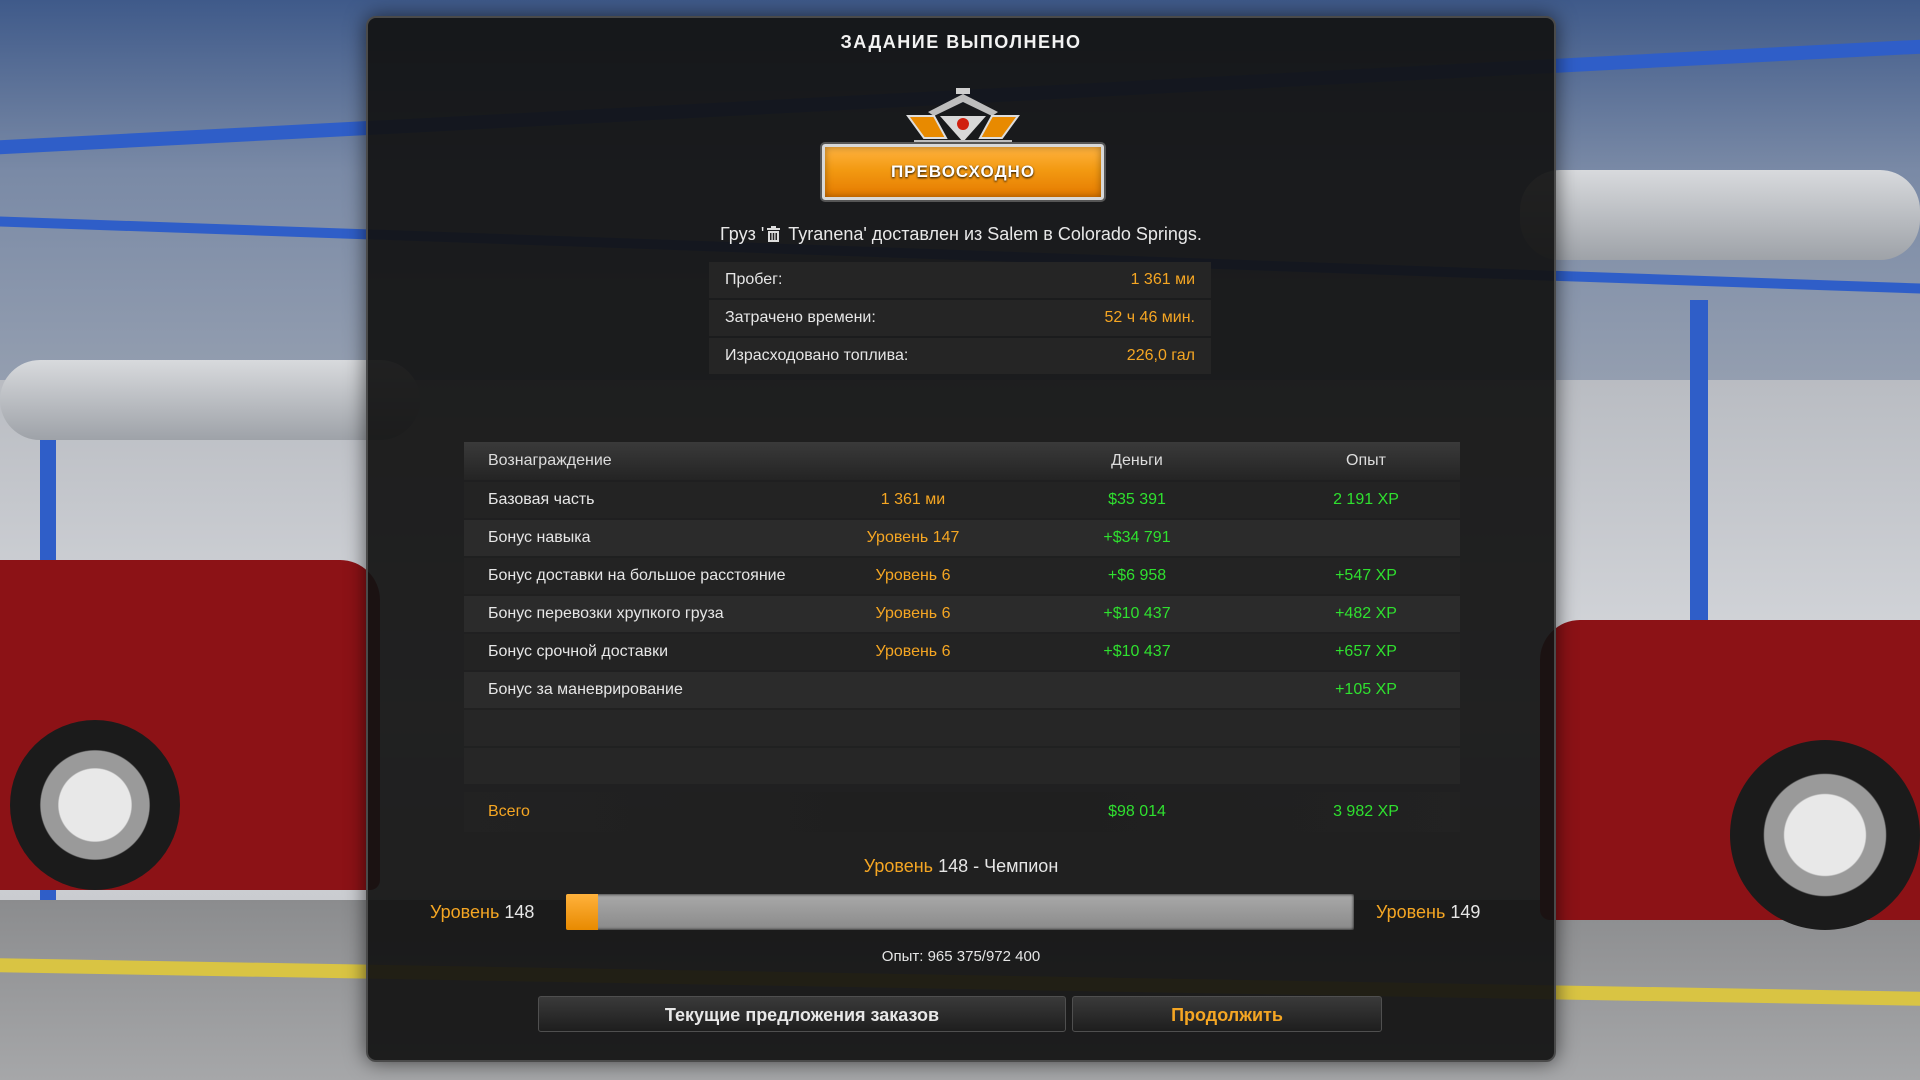 Image resolution: width=1920 pixels, height=1080 pixels. I want to click on stat-label: Пробег:, so click(754, 279).